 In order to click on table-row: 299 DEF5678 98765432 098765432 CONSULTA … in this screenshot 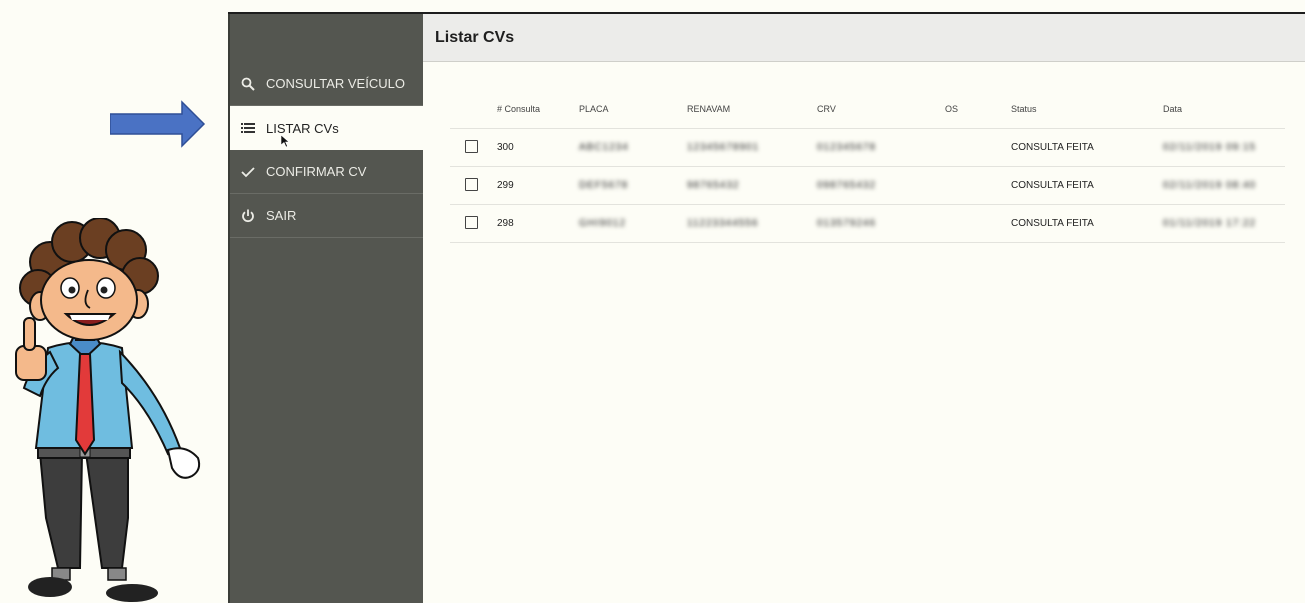, I will do `click(867, 185)`.